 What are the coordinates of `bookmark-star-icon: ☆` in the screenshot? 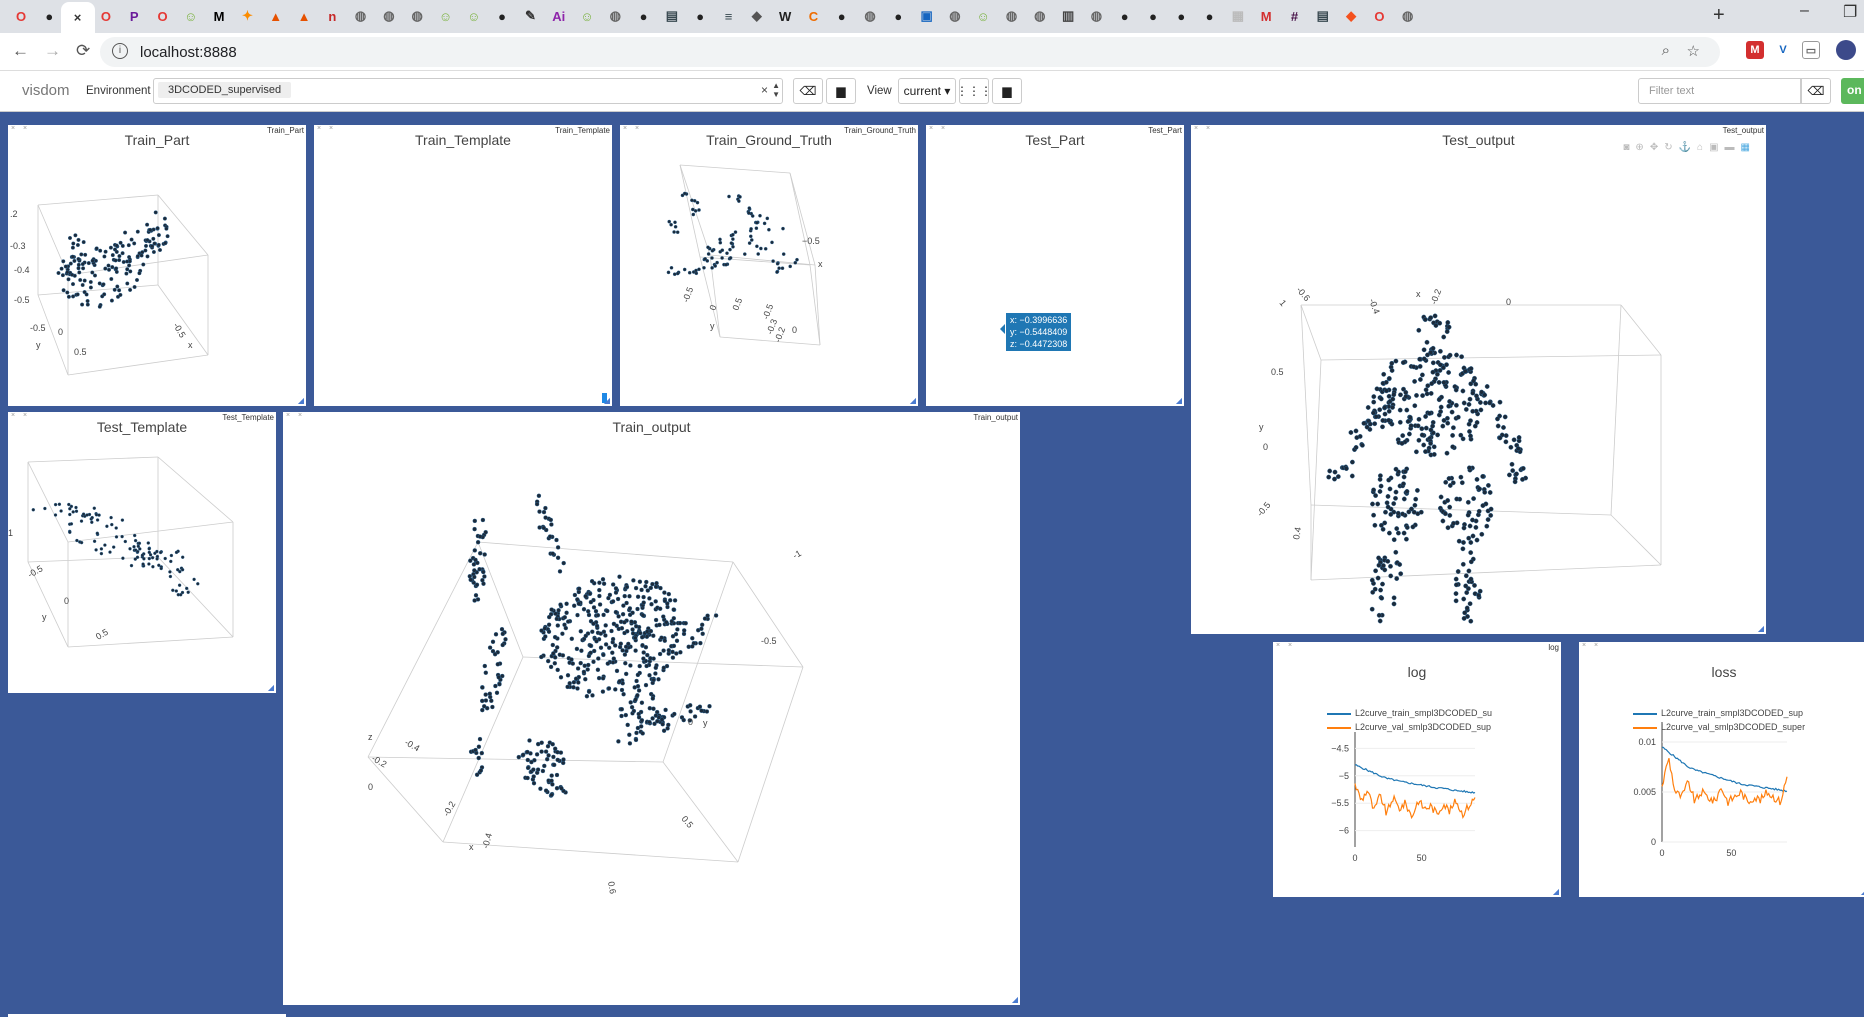 It's located at (1693, 51).